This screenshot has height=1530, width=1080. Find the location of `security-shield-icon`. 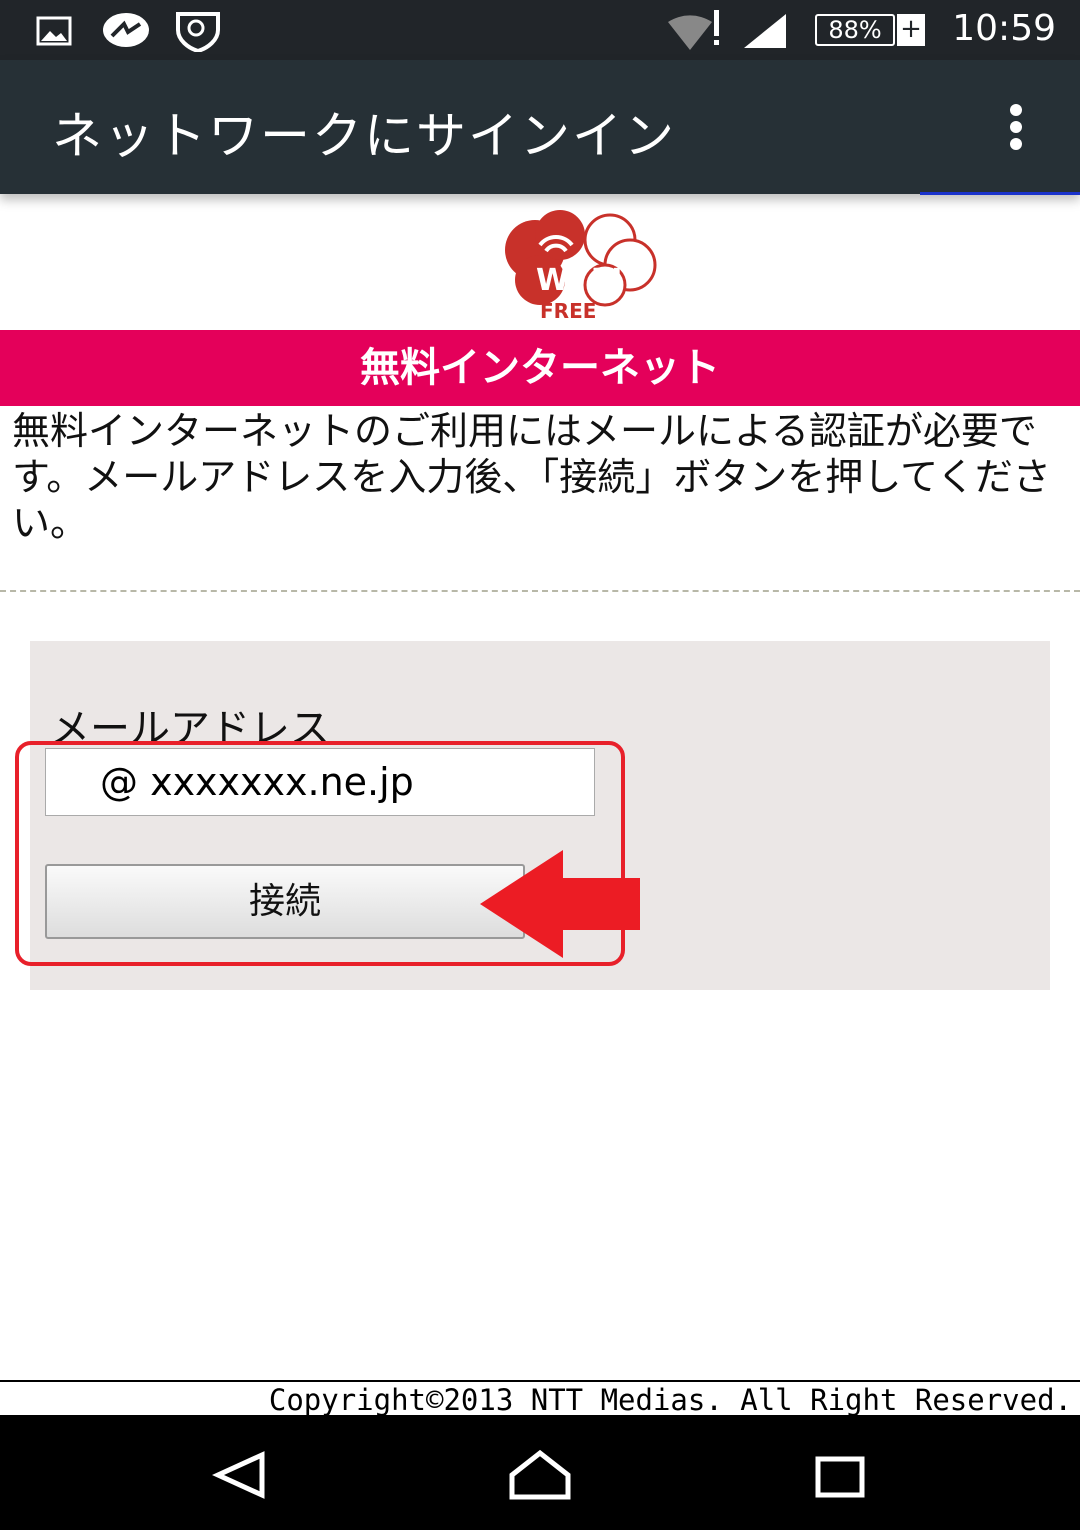

security-shield-icon is located at coordinates (198, 32).